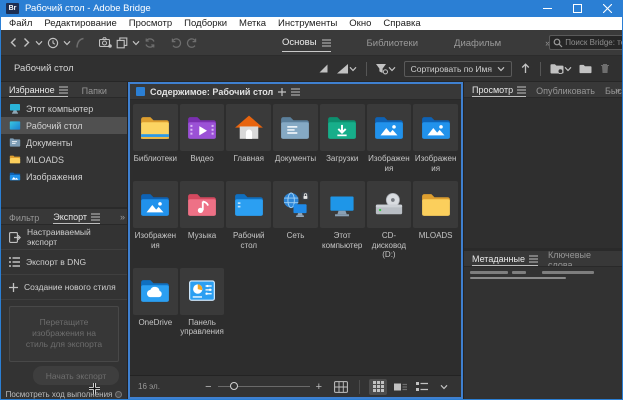  I want to click on panel-tab: Метаданные, so click(505, 259).